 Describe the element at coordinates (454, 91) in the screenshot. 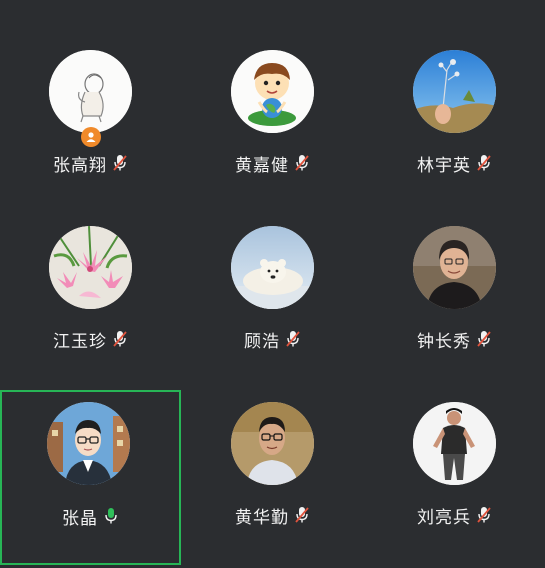

I see `sky-flowers-avatar-icon` at that location.